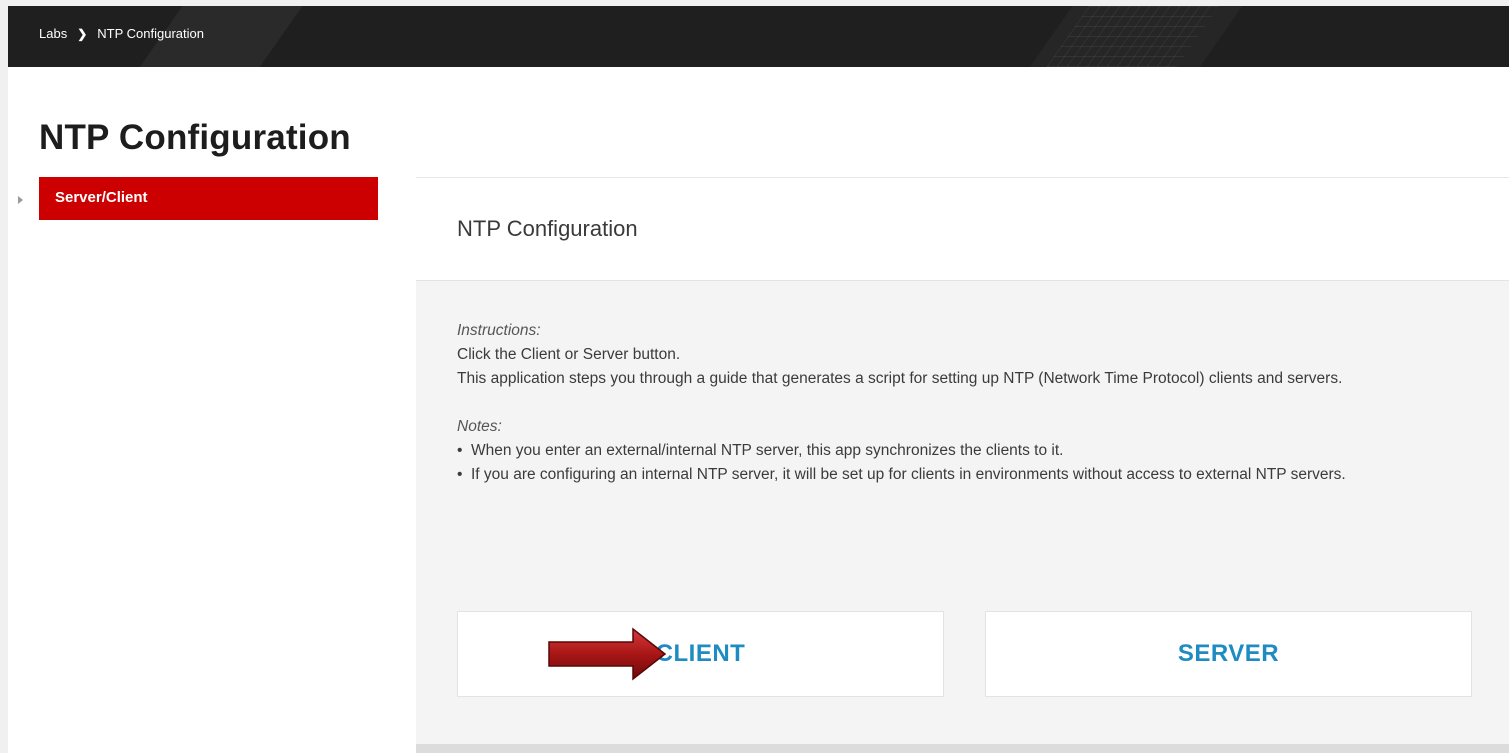  I want to click on client-button: CLIENT, so click(700, 654).